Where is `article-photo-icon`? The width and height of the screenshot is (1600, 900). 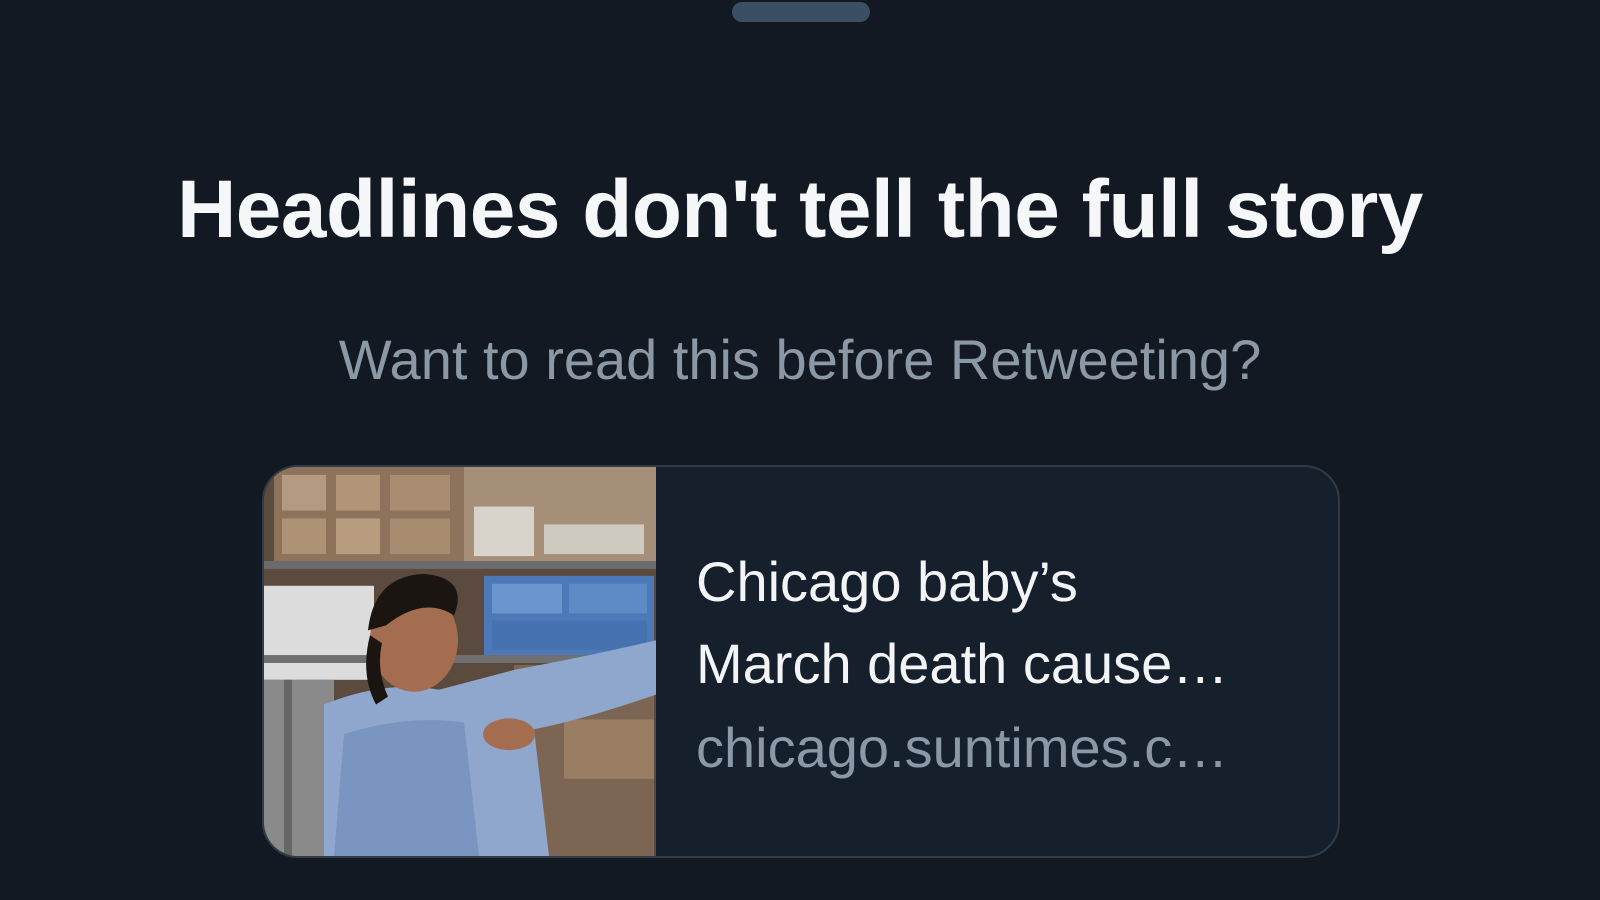 article-photo-icon is located at coordinates (460, 661).